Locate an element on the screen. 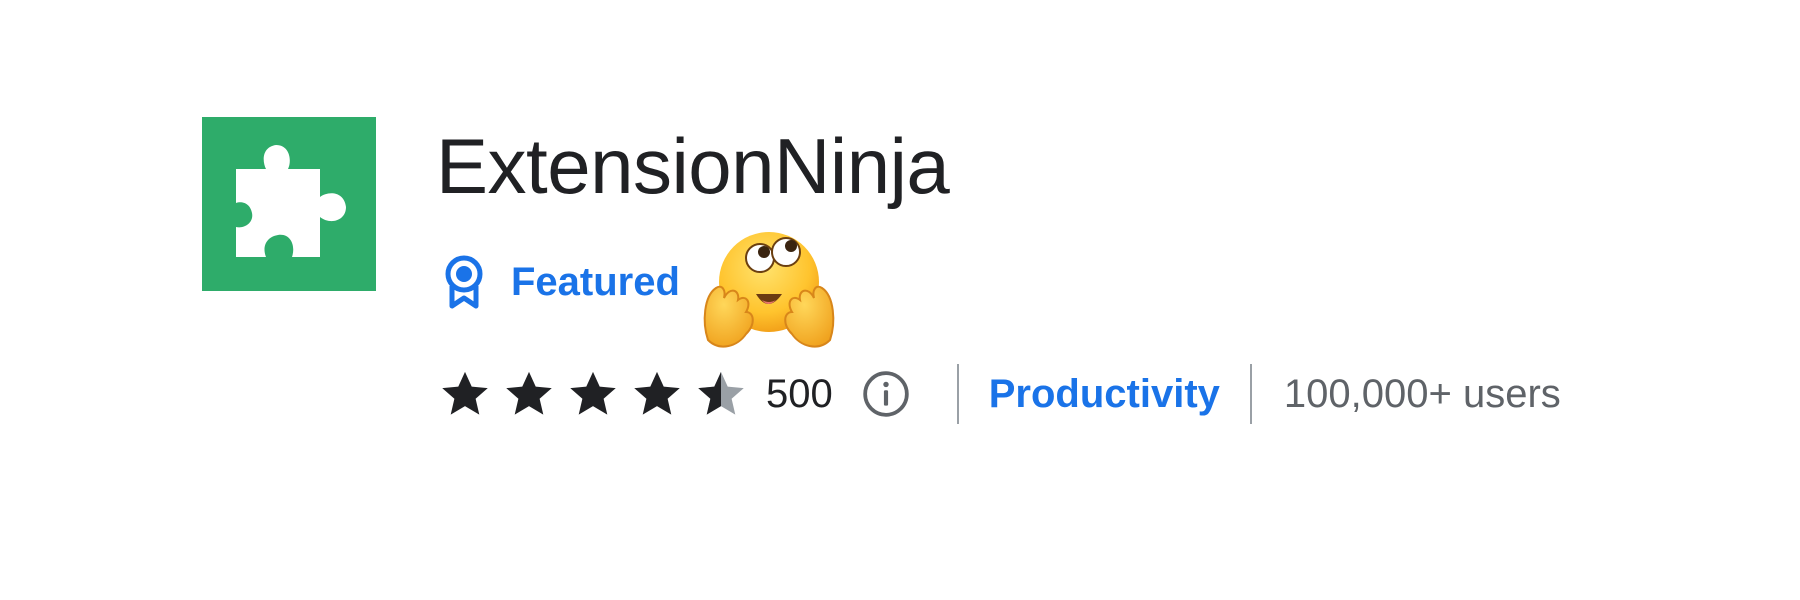 This screenshot has width=1800, height=600. extension-title: ExtensionNinja is located at coordinates (693, 166).